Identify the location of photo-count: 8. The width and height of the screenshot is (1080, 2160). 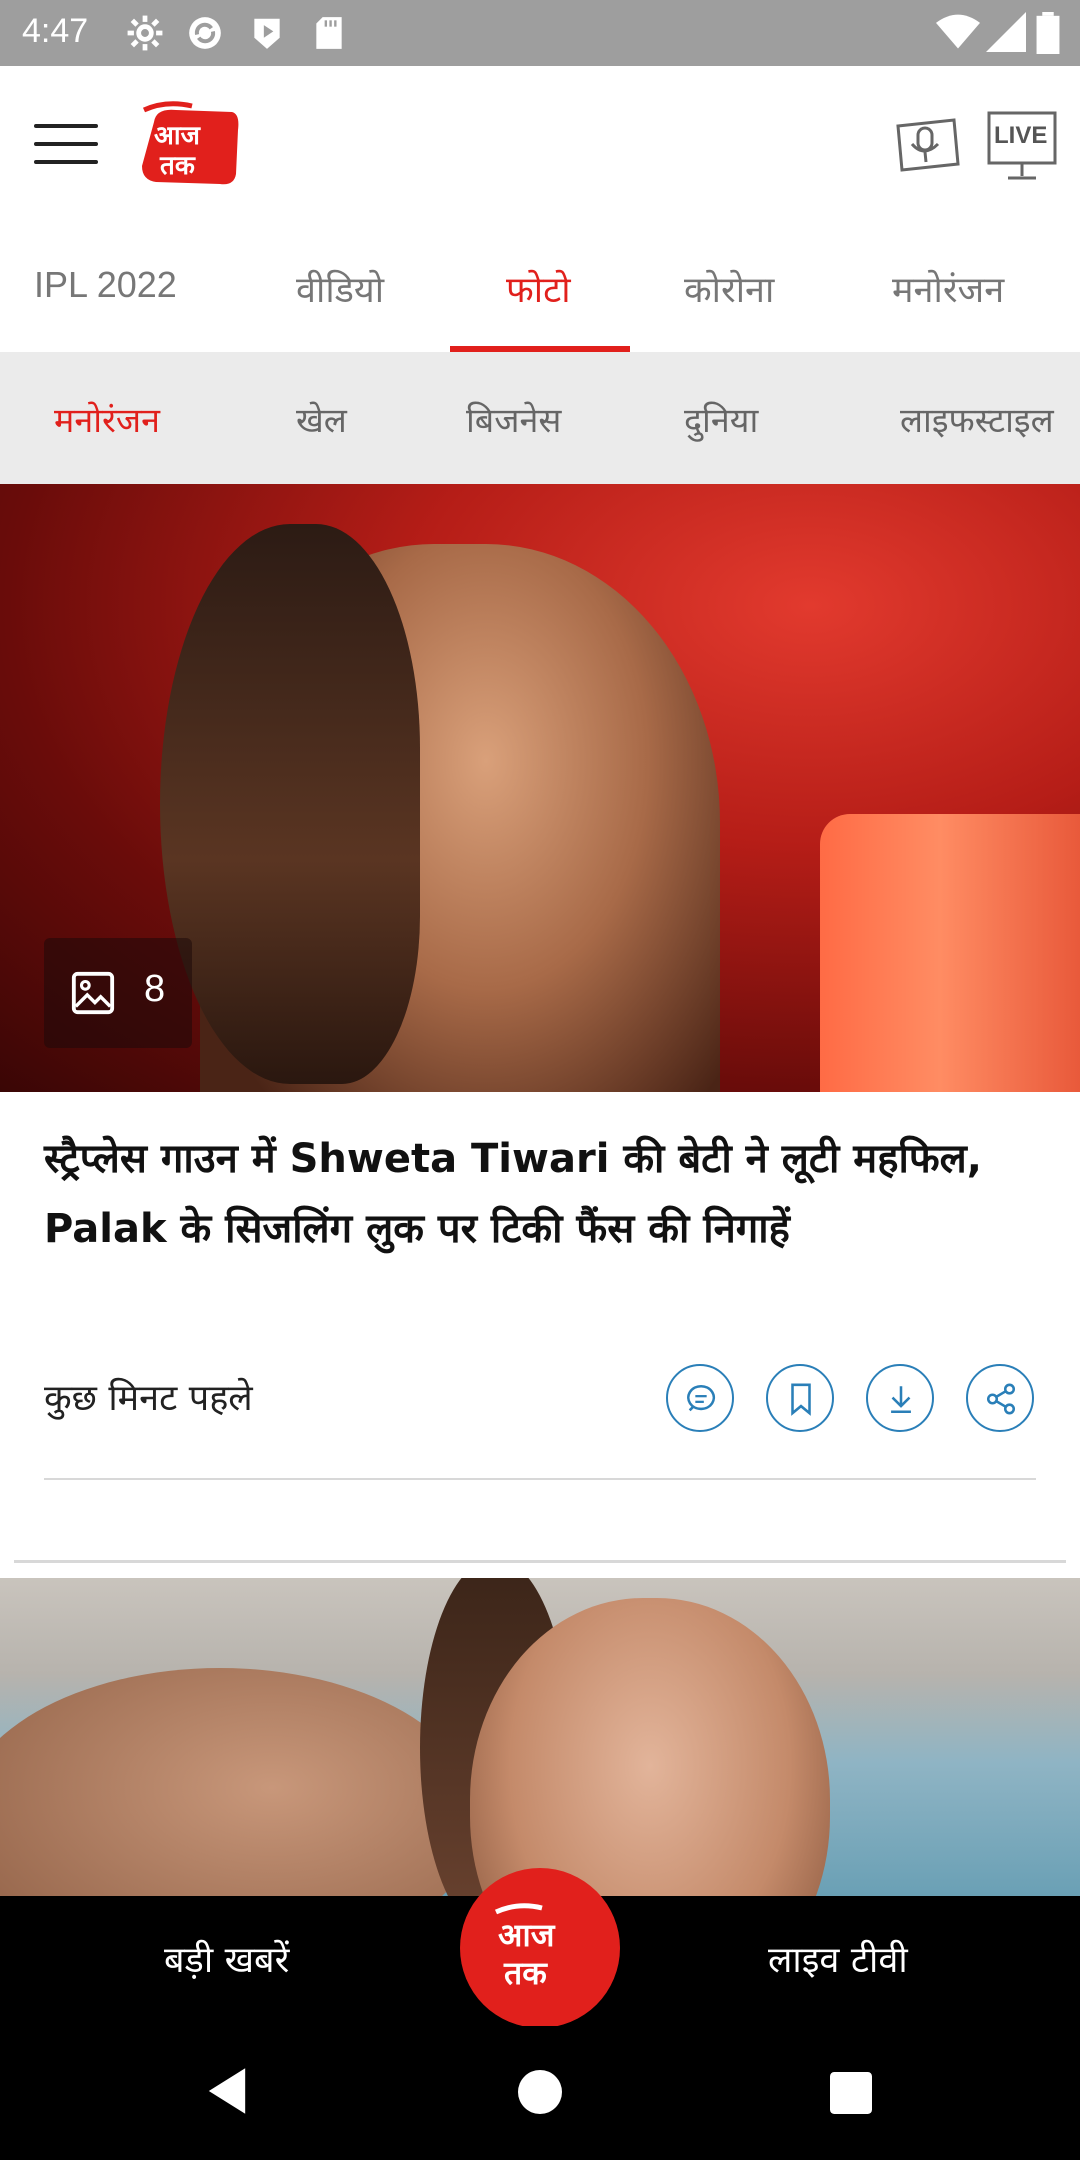
(155, 989).